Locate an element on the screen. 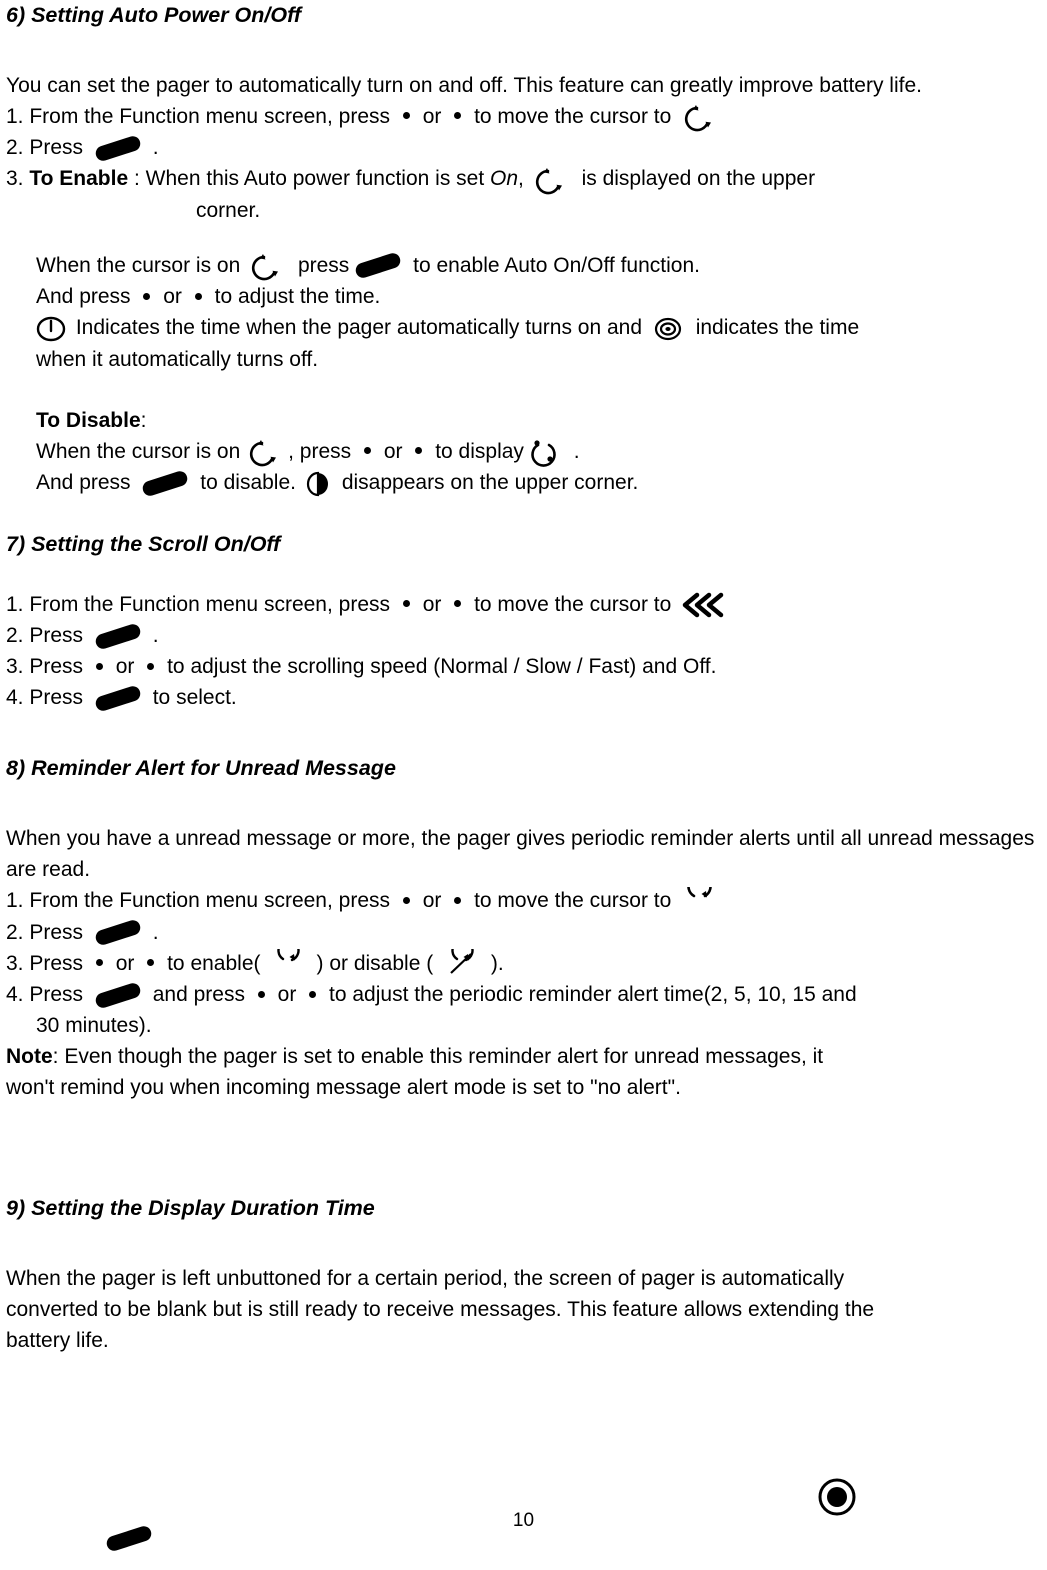 The height and width of the screenshot is (1570, 1047). scroll-icon is located at coordinates (703, 605).